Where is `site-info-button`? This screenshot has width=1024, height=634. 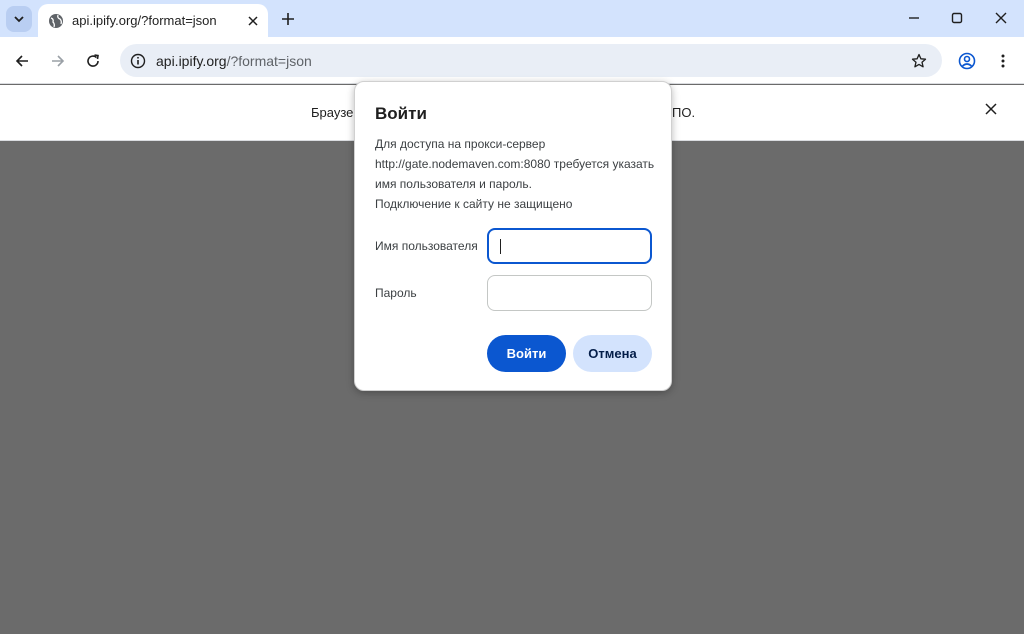
site-info-button is located at coordinates (138, 61).